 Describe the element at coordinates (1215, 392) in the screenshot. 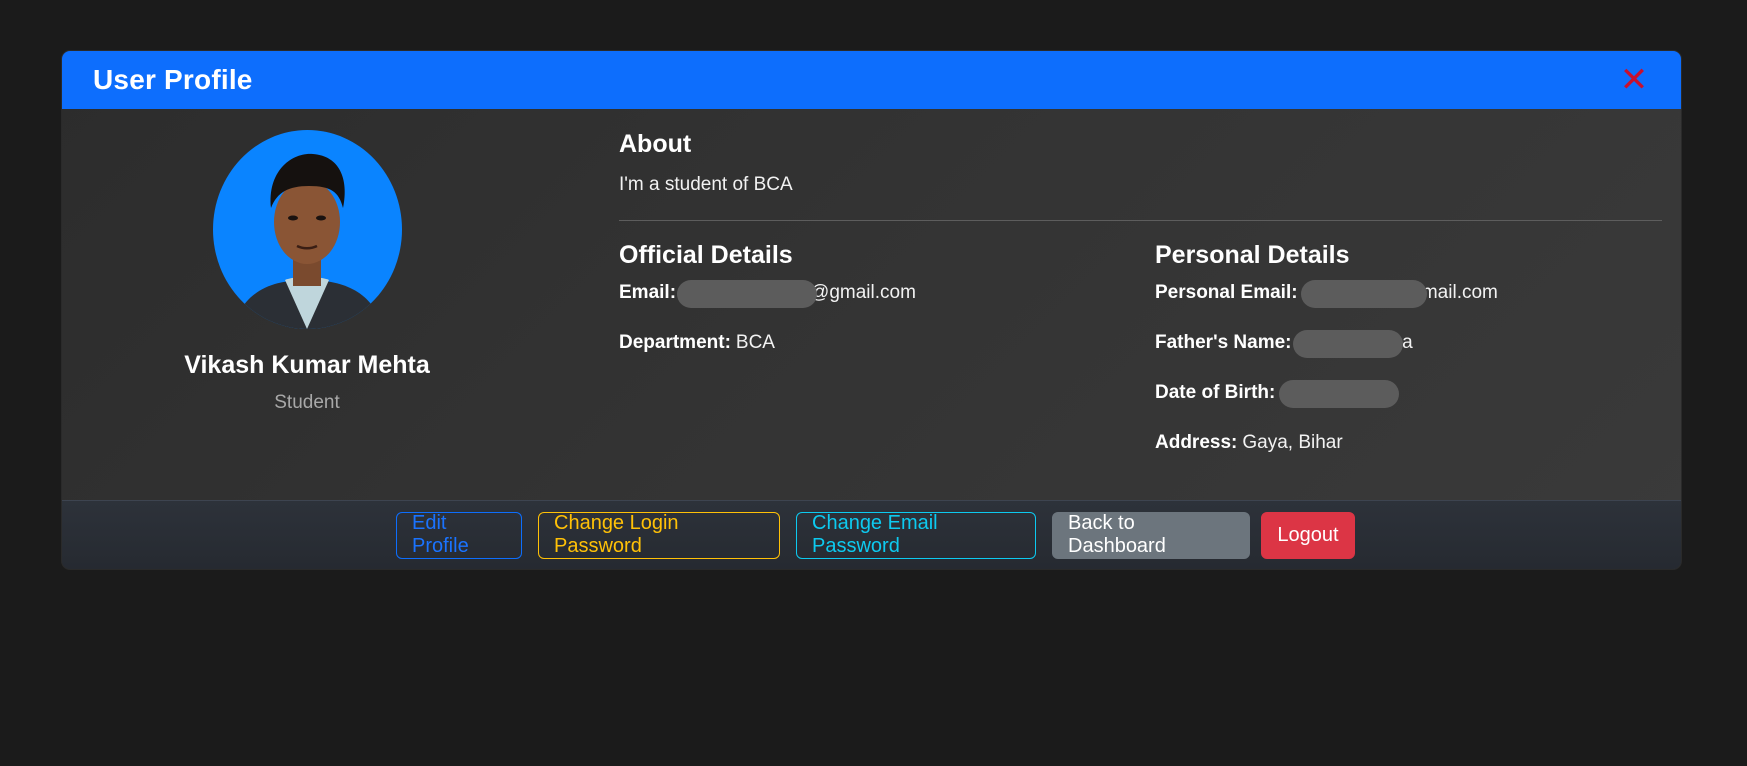

I see `dob-label: Date of Birth:` at that location.